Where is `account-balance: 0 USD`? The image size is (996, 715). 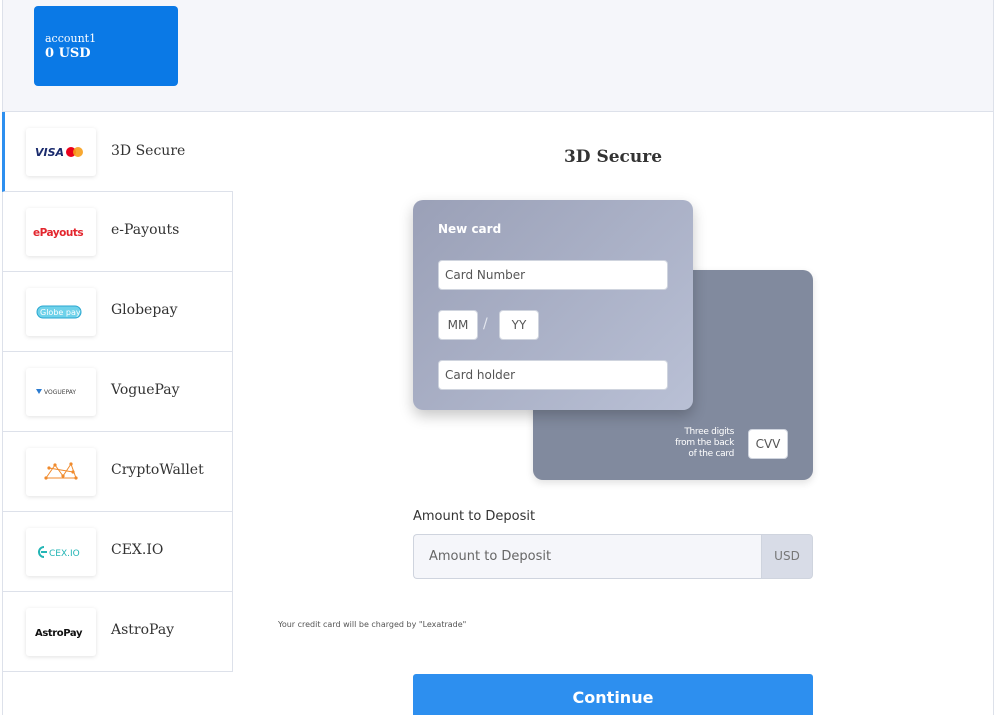 account-balance: 0 USD is located at coordinates (68, 53).